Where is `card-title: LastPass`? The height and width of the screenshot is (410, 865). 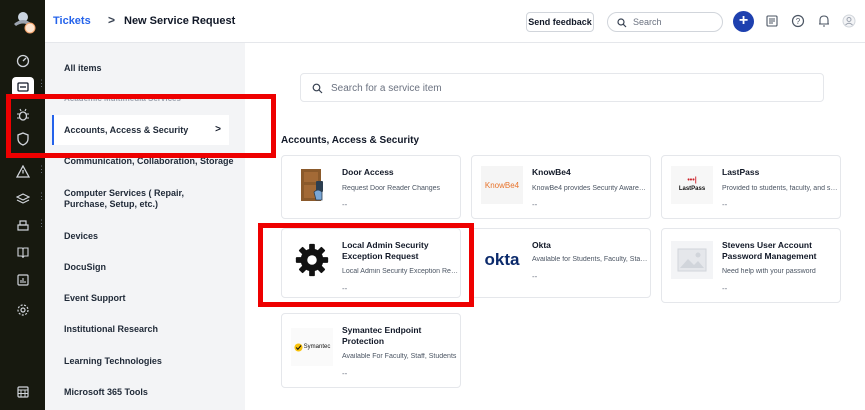
card-title: LastPass is located at coordinates (741, 172).